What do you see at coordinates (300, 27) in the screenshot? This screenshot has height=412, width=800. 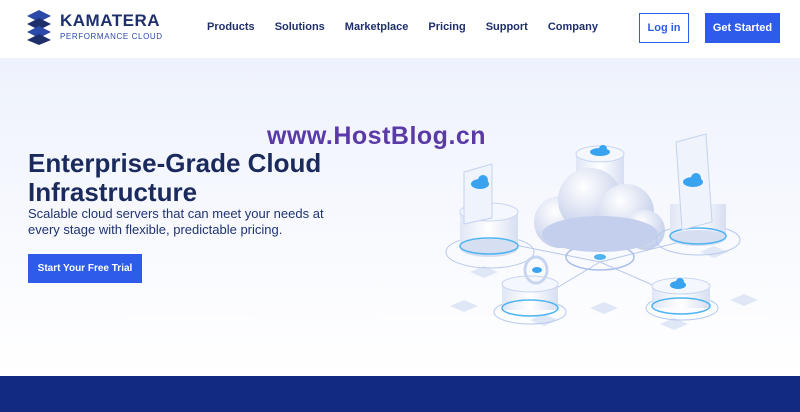 I see `nav-item-solutions: Solutions` at bounding box center [300, 27].